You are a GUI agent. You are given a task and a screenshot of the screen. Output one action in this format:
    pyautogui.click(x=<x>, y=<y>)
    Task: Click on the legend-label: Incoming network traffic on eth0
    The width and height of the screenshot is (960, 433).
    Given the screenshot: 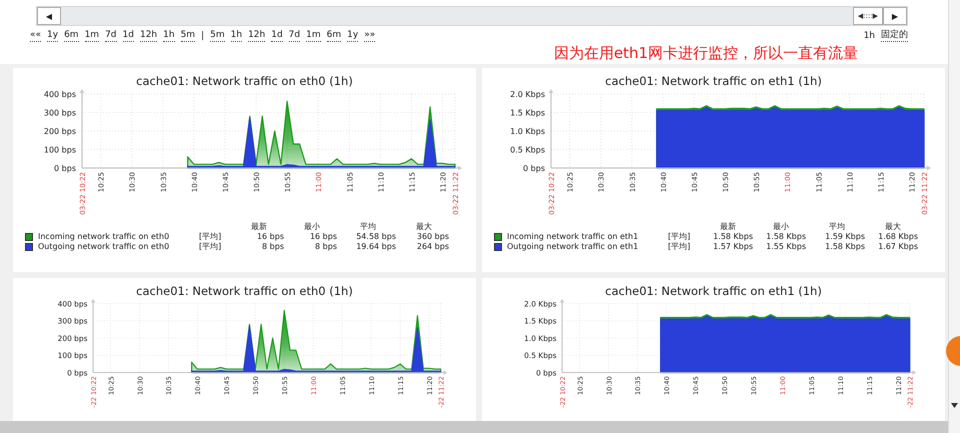 What is the action you would take?
    pyautogui.click(x=104, y=237)
    